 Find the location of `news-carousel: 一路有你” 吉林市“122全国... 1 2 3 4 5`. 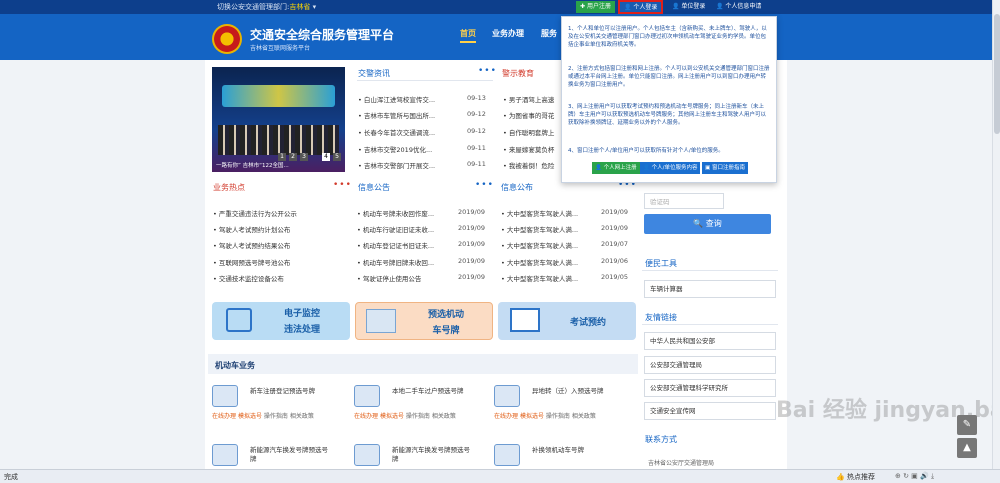

news-carousel: 一路有你” 吉林市“122全国... 1 2 3 4 5 is located at coordinates (278, 119).